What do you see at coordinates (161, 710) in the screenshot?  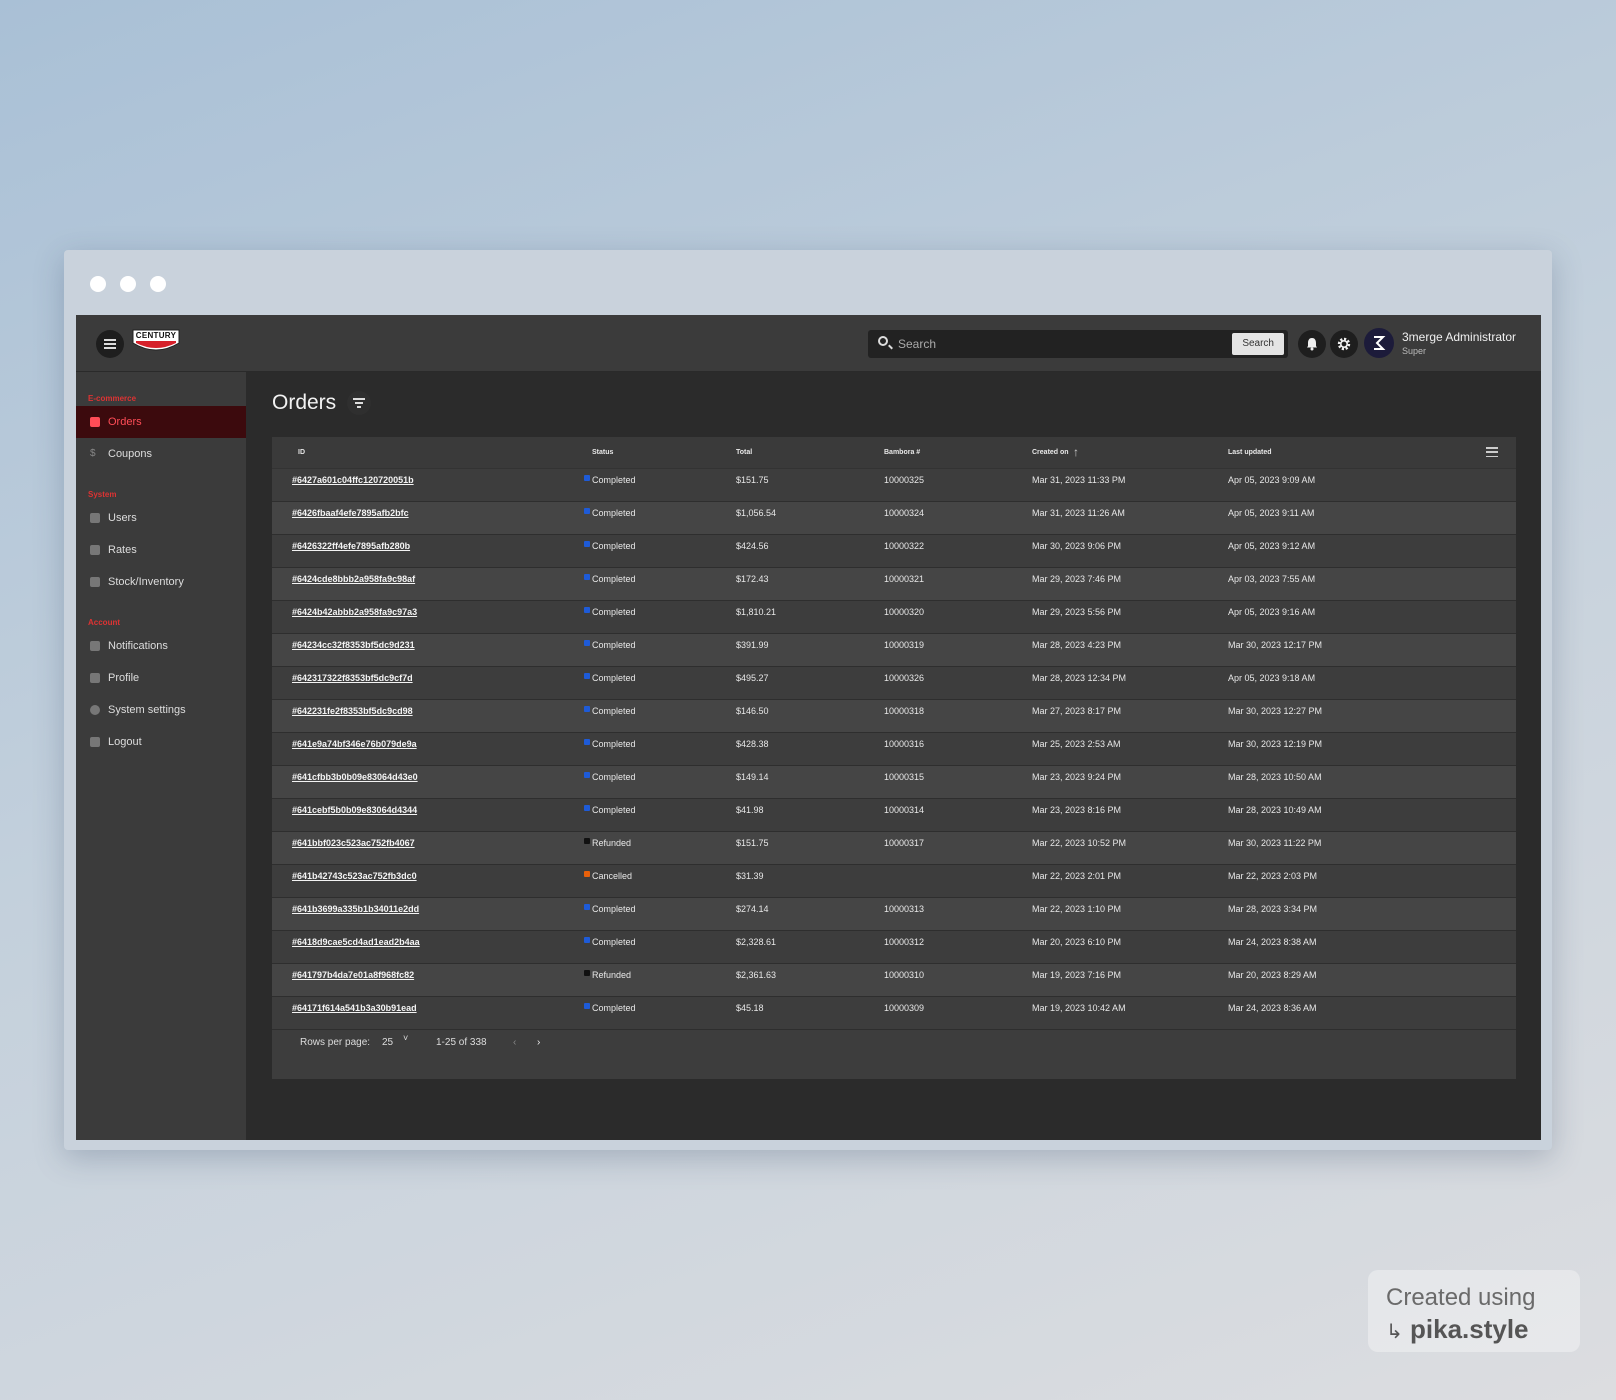 I see `sidebar-item-system-settings: System settings` at bounding box center [161, 710].